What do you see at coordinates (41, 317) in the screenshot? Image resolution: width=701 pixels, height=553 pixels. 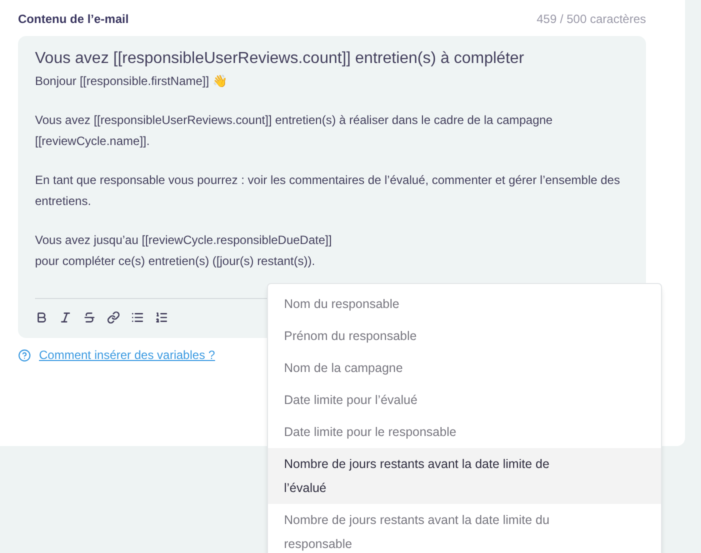 I see `bold-icon` at bounding box center [41, 317].